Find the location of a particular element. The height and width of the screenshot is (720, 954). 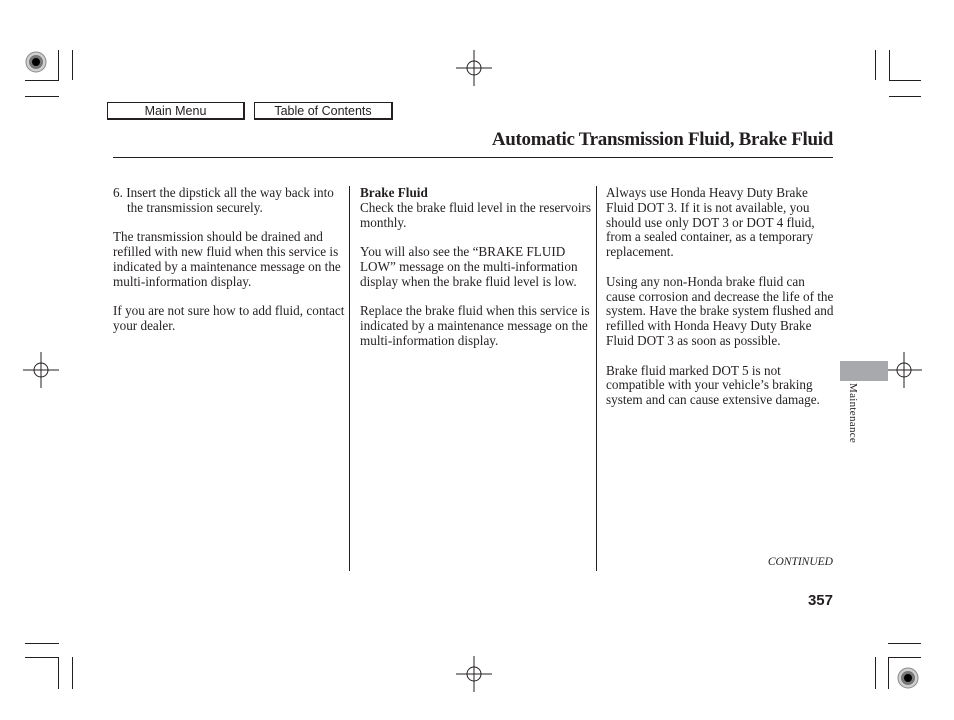

table-of-contents-label: Table of Contents is located at coordinates (323, 110).